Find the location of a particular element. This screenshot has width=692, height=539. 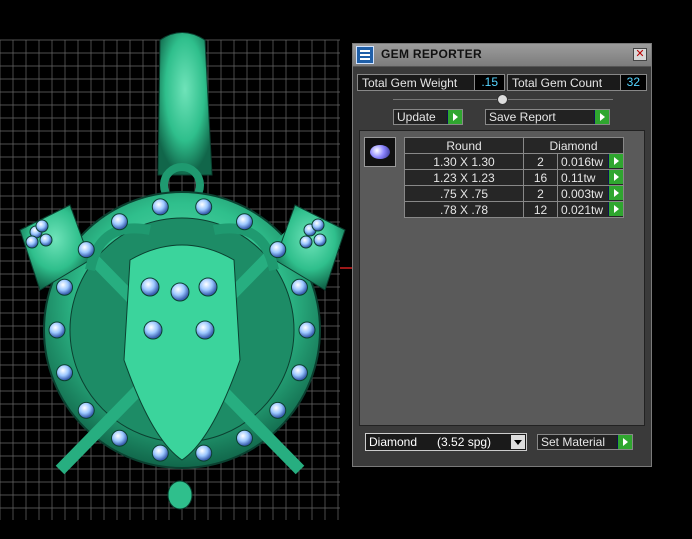

table-row: 1.23 X 1.23 16 0.11tw is located at coordinates (514, 177).